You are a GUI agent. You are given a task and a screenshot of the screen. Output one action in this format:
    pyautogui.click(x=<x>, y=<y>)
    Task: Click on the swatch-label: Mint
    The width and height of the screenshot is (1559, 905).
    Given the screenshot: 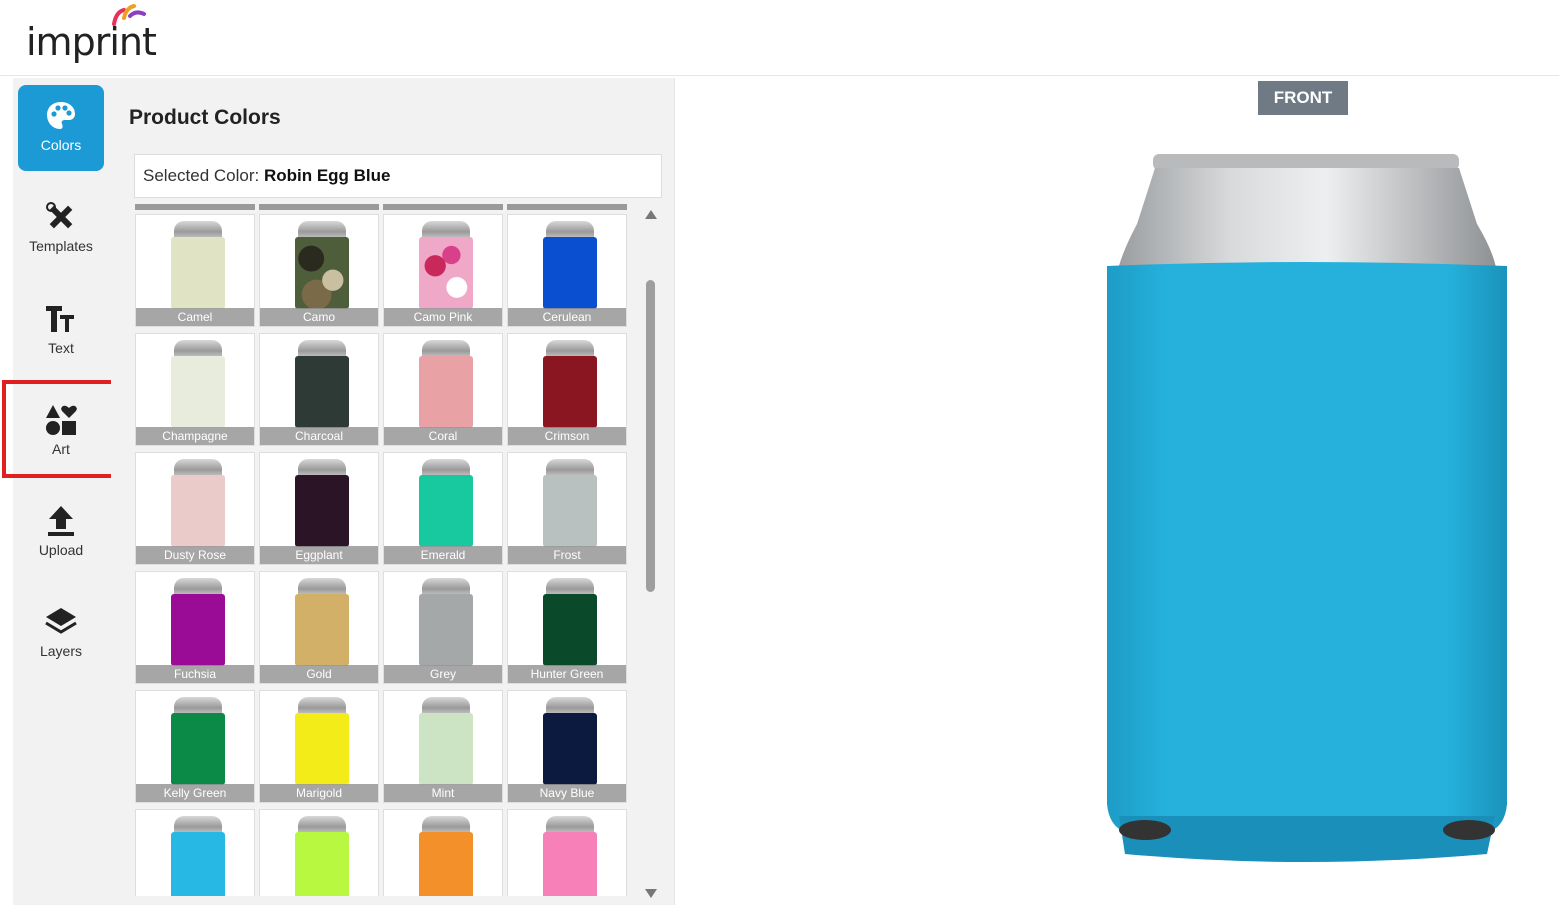 What is the action you would take?
    pyautogui.click(x=443, y=793)
    